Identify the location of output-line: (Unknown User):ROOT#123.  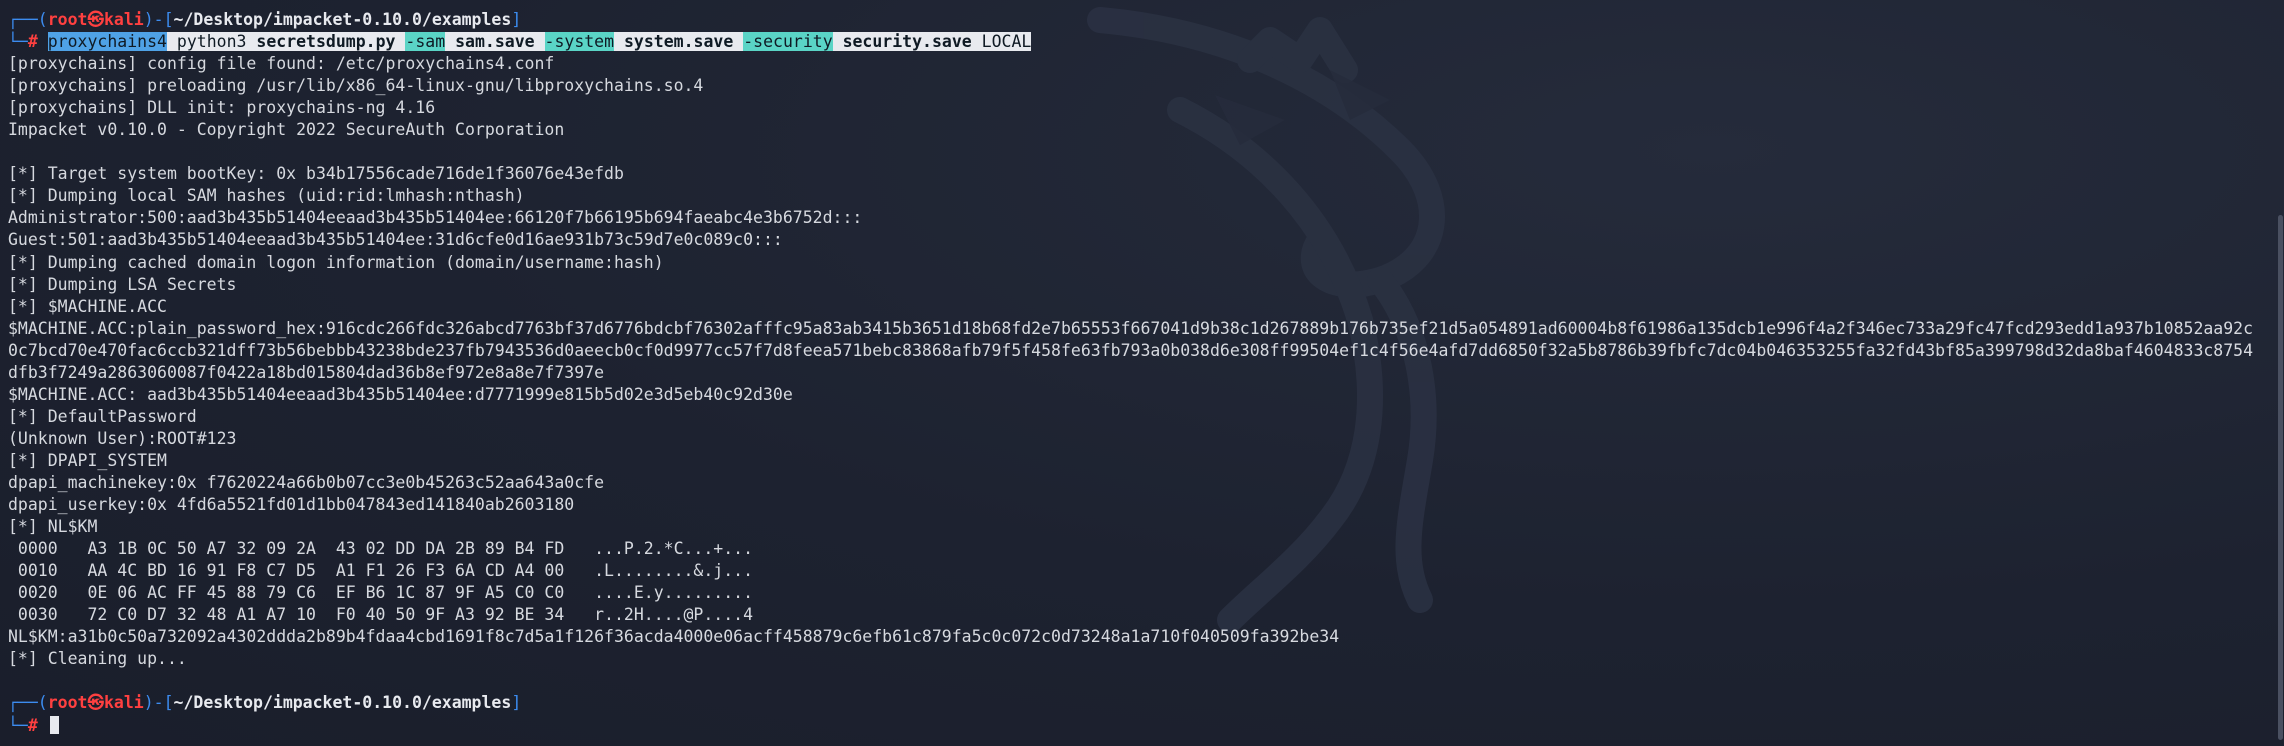
(122, 438).